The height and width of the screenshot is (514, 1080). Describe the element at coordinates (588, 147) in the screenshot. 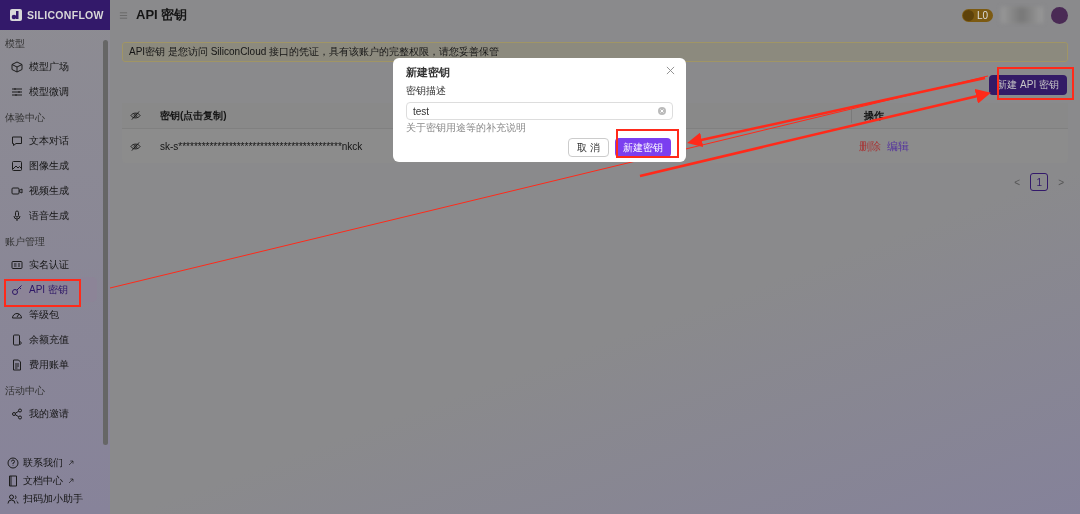

I see `cancel-button: 取 消` at that location.